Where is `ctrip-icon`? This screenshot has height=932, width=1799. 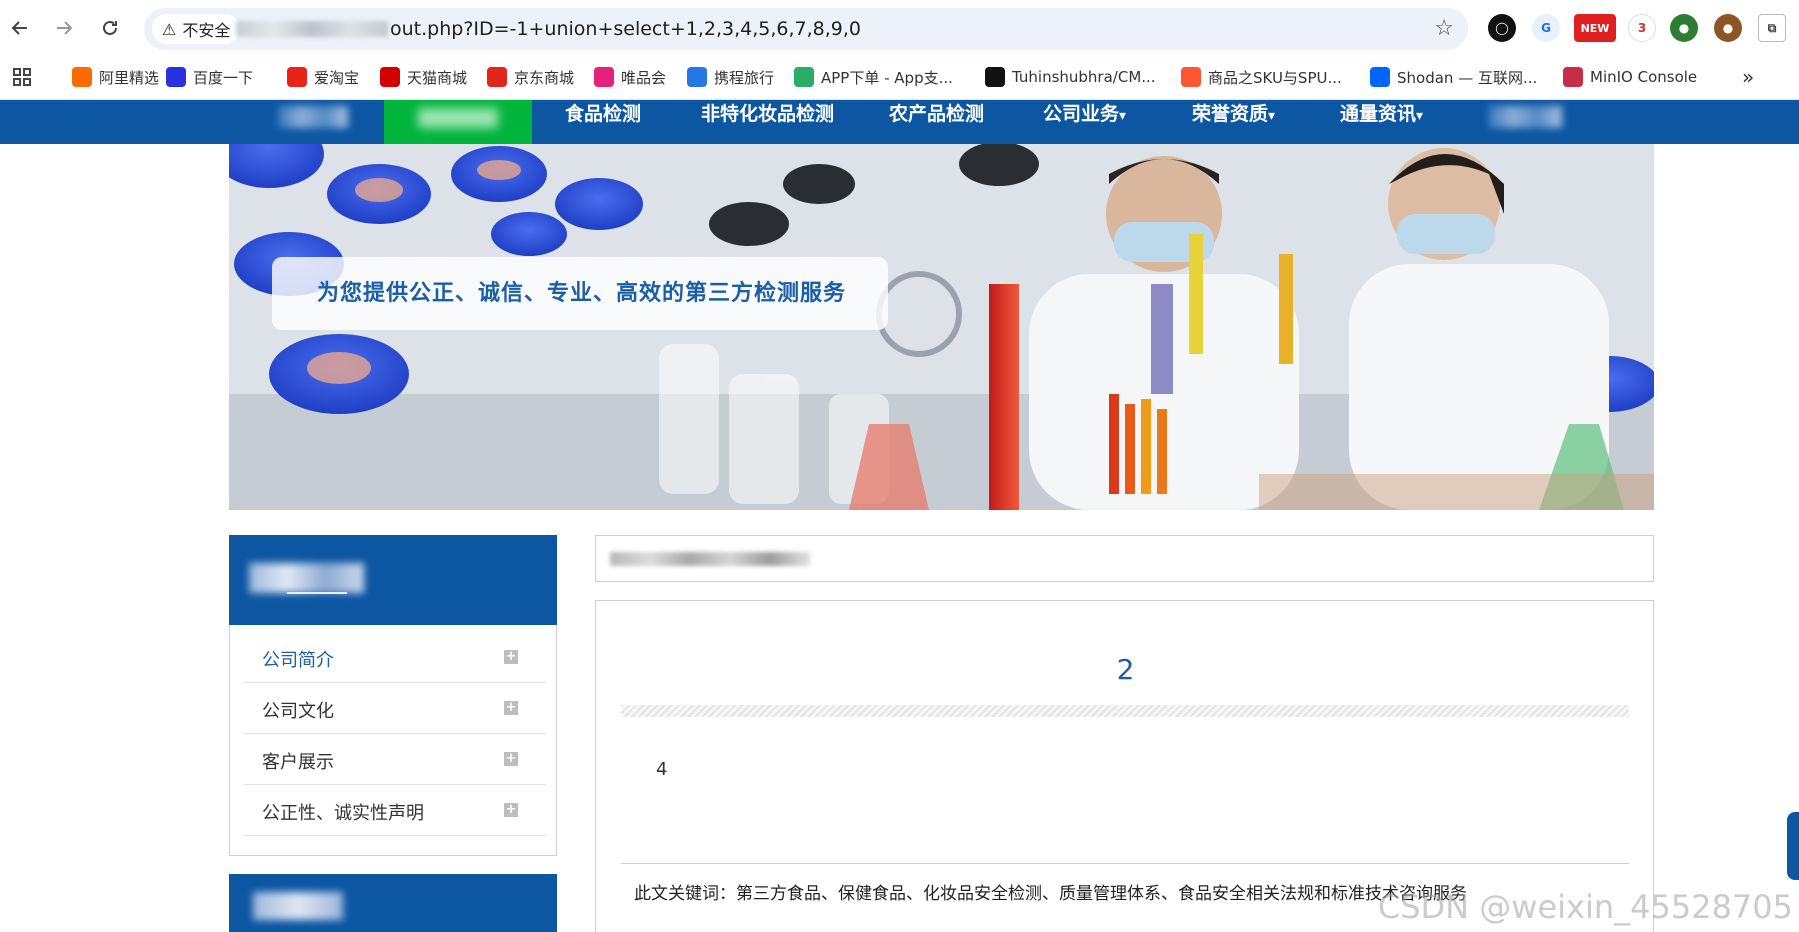
ctrip-icon is located at coordinates (697, 77).